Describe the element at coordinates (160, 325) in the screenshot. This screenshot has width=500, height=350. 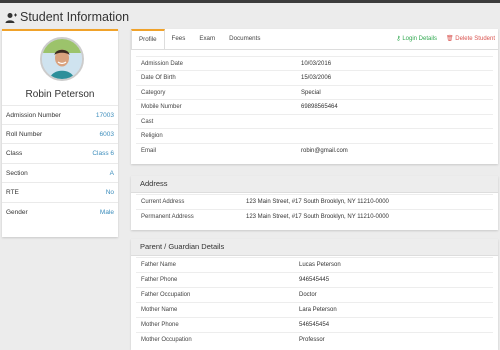
I see `guardian-label: Mother Phone` at that location.